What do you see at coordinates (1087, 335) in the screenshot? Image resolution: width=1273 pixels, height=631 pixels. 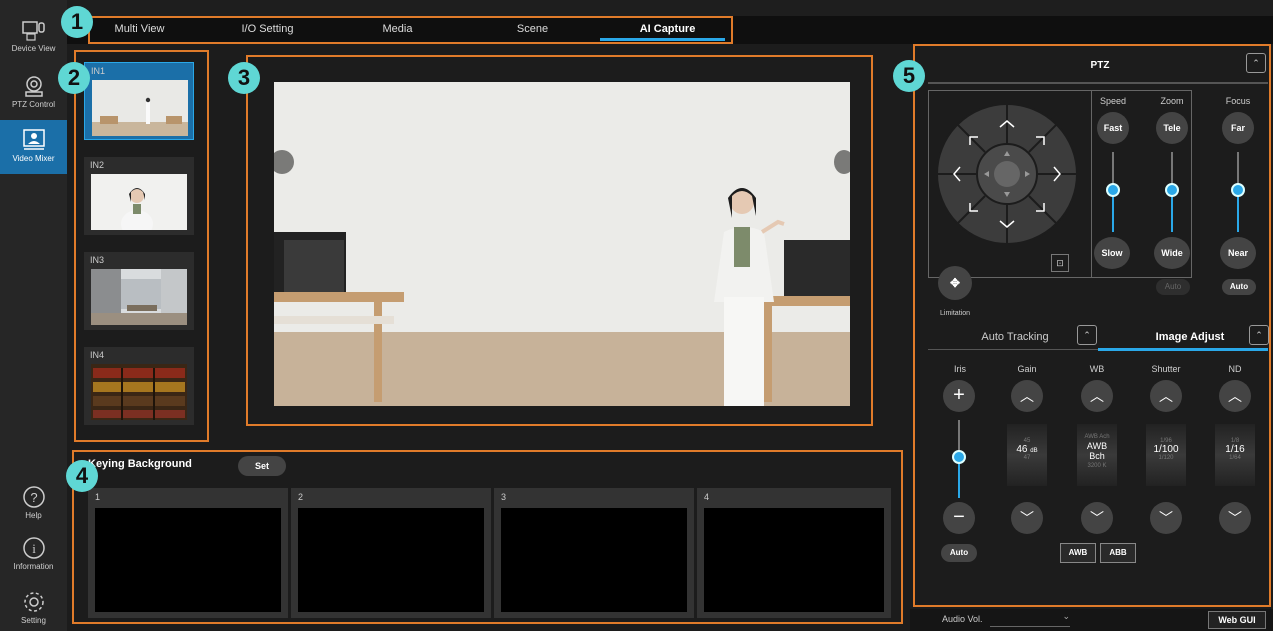 I see `auto-tracking-toggle: ⌃` at bounding box center [1087, 335].